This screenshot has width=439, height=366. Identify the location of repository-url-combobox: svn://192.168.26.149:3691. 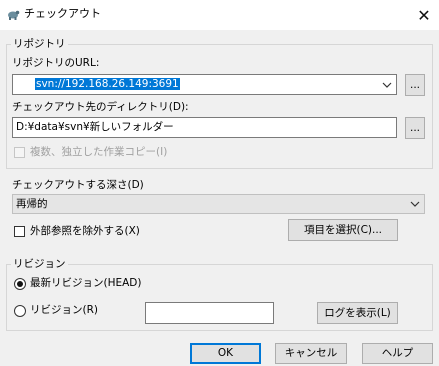
(204, 84).